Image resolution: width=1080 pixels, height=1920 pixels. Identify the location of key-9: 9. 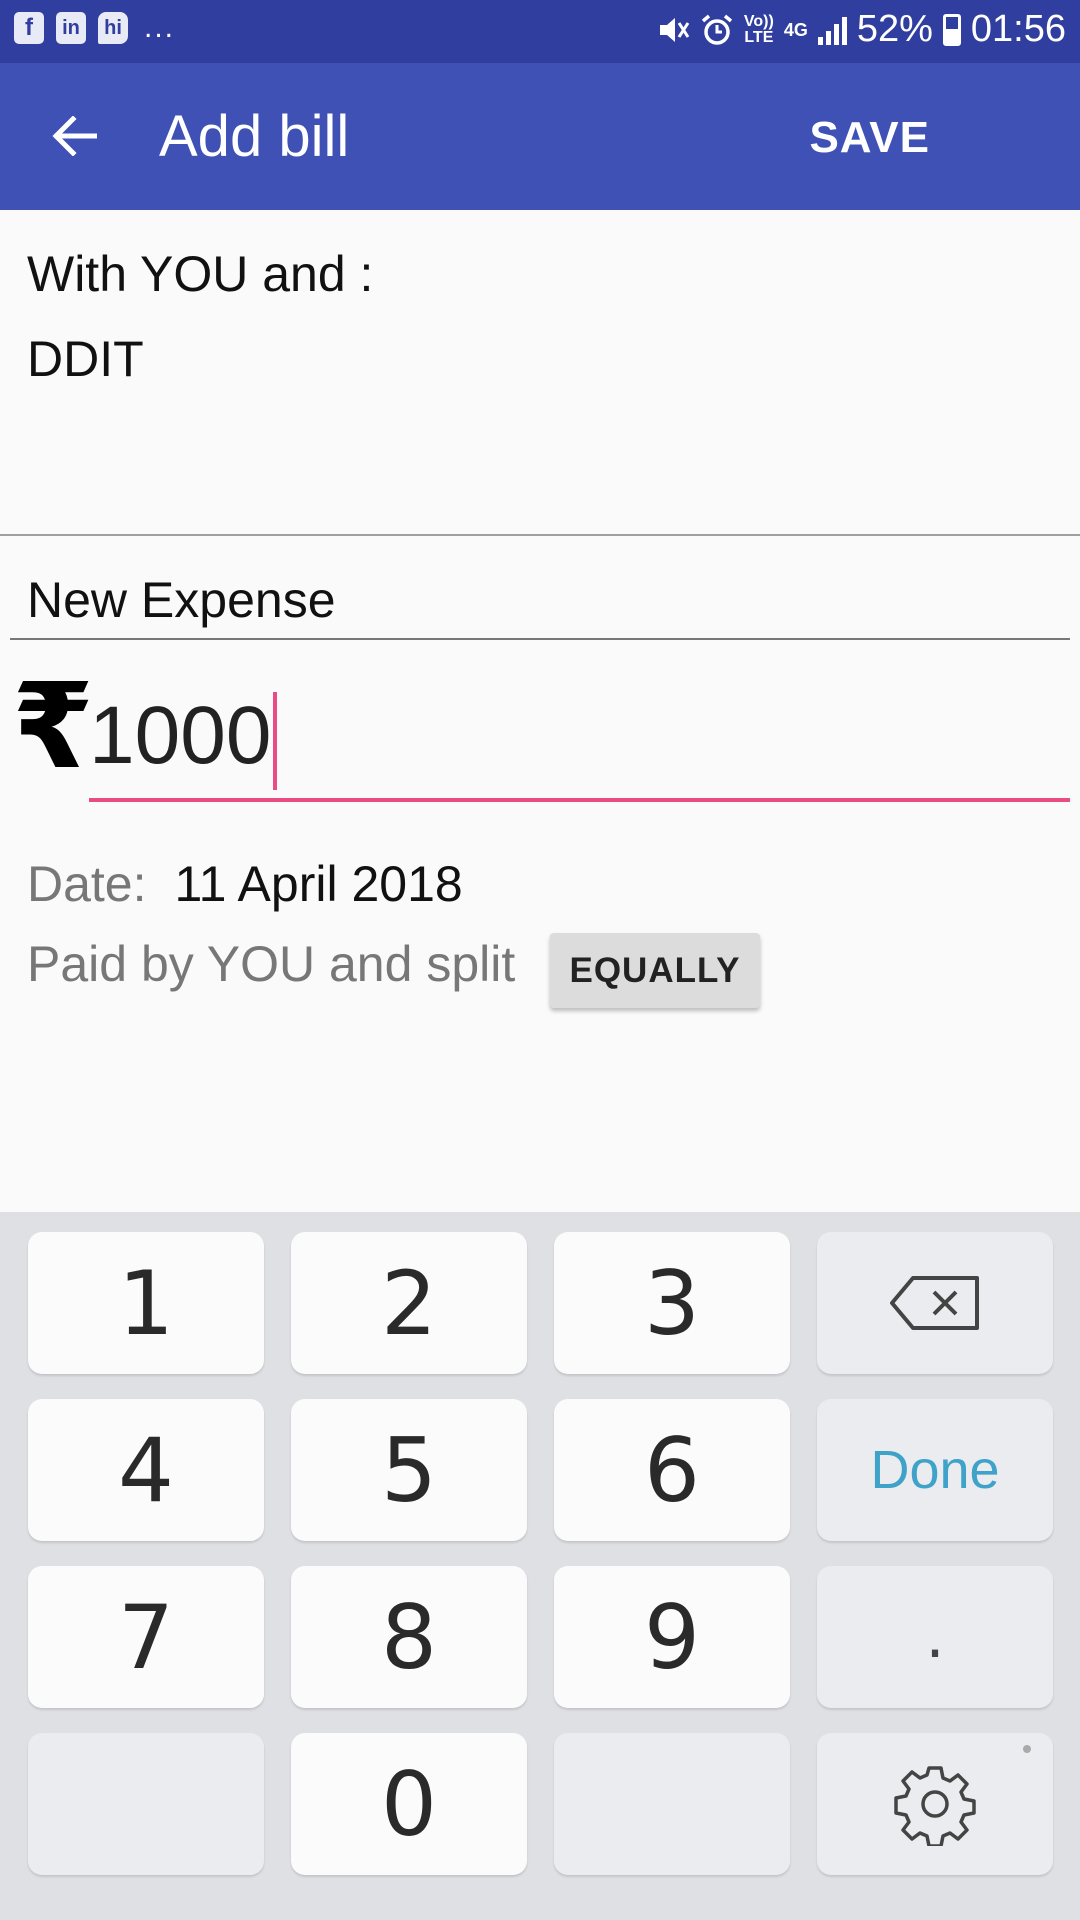
(672, 1637).